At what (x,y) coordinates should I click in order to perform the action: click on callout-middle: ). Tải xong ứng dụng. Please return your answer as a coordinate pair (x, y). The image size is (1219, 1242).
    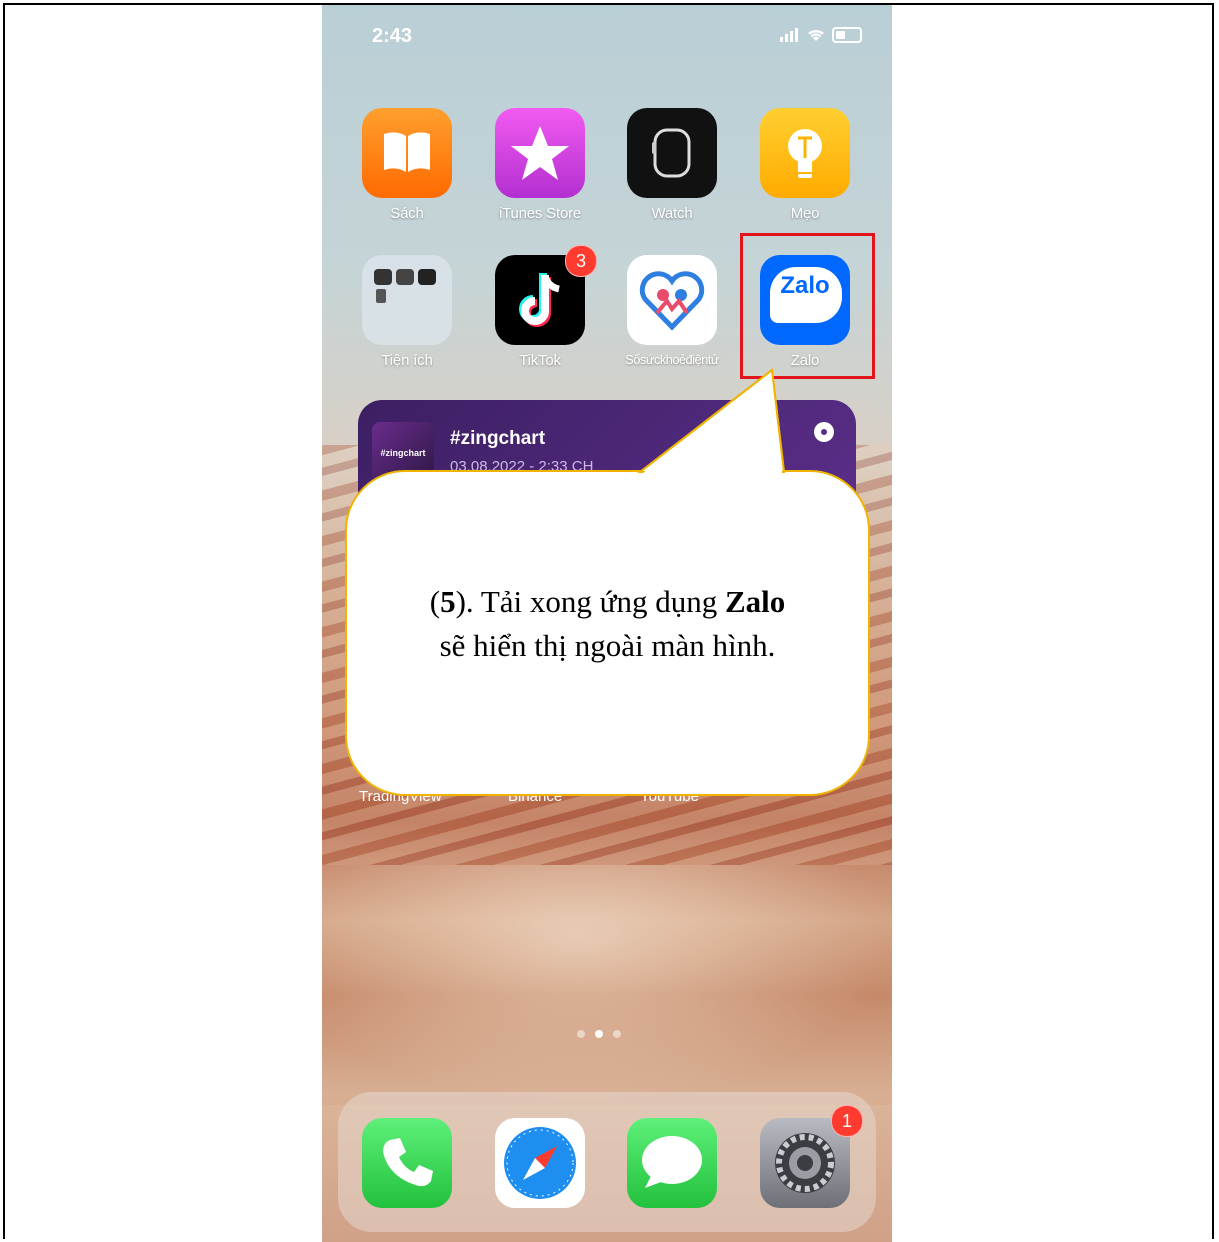
    Looking at the image, I should click on (590, 601).